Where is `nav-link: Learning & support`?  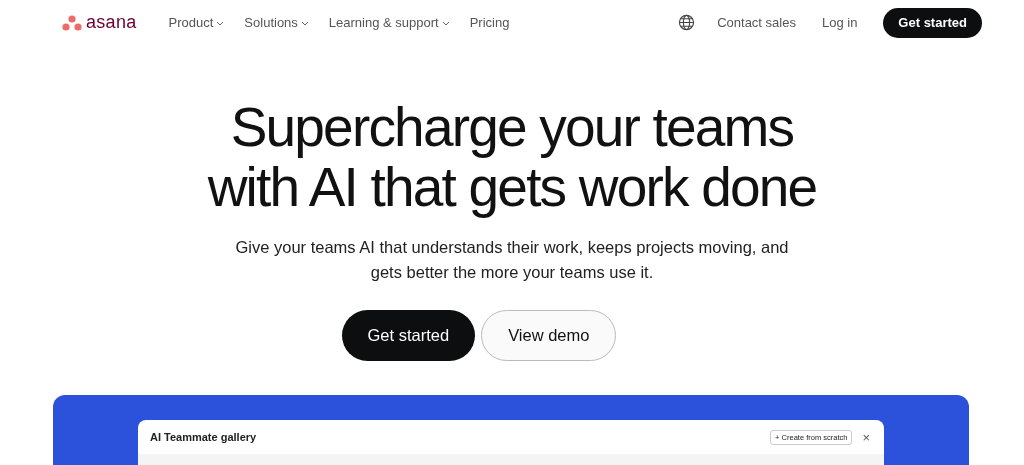
nav-link: Learning & support is located at coordinates (389, 22).